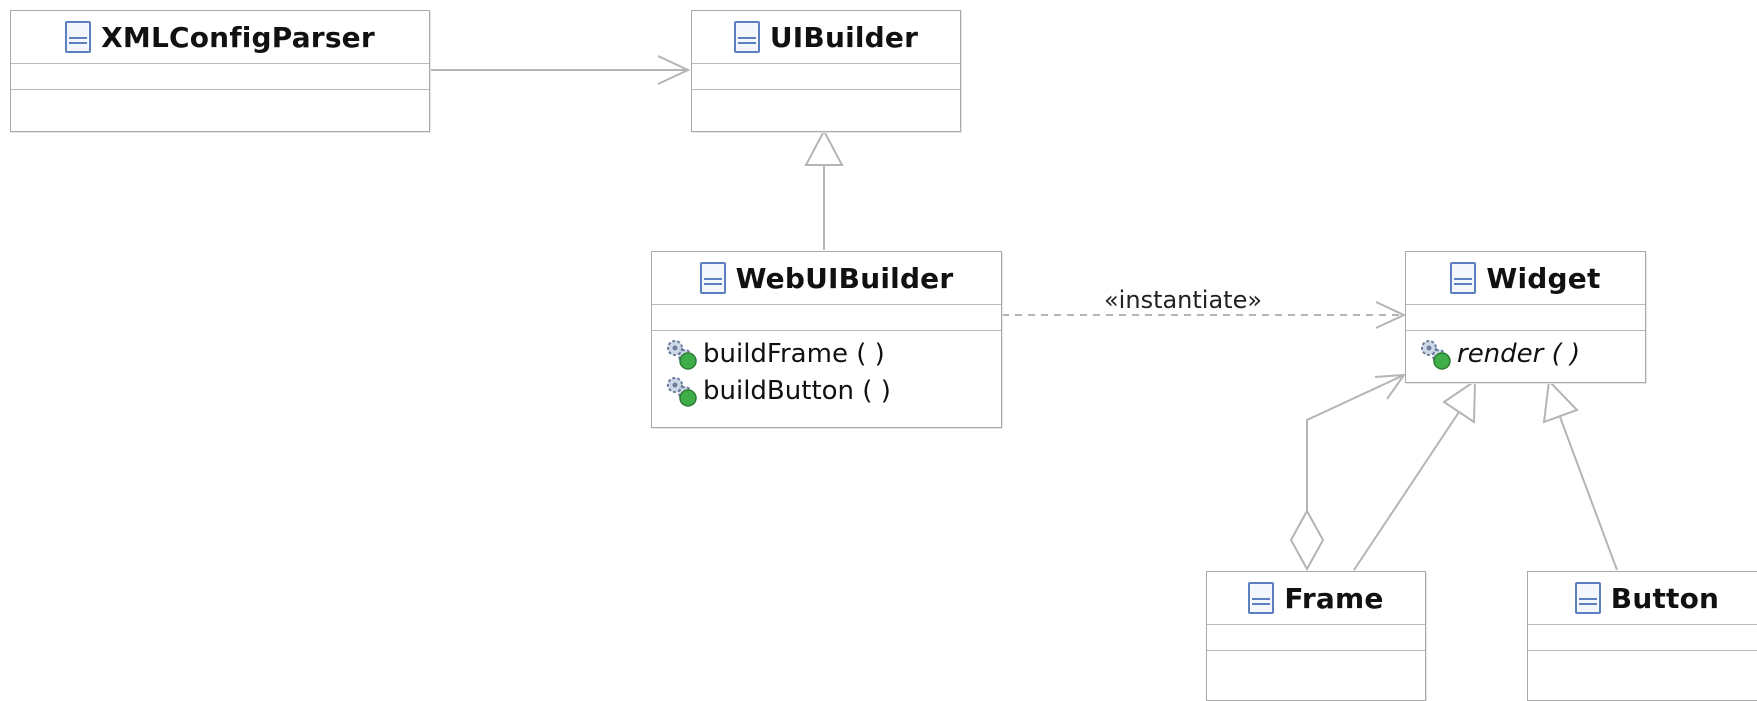  I want to click on class-button: Button, so click(1642, 636).